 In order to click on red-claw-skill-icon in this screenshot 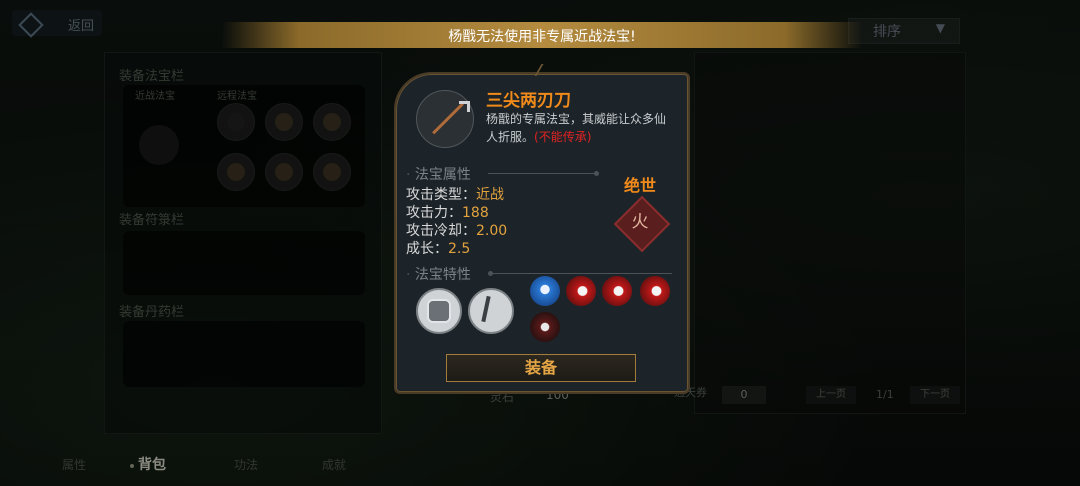, I will do `click(617, 291)`.